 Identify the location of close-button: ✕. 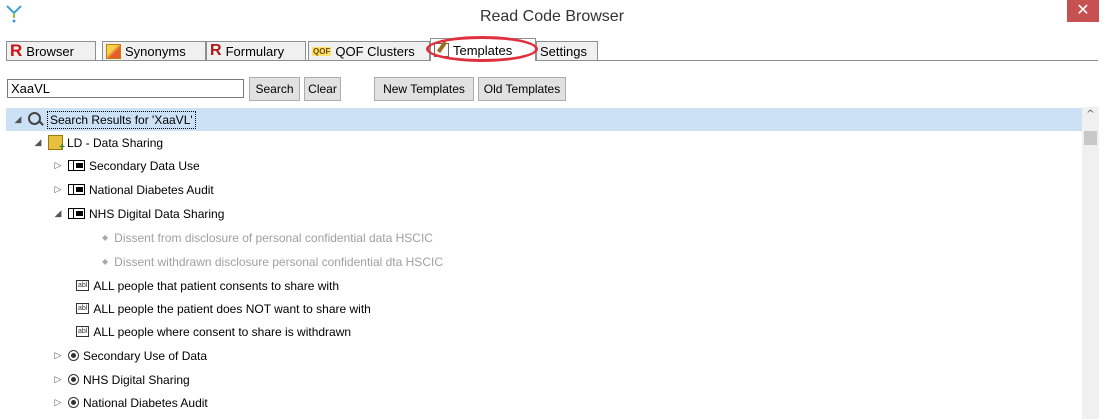
(1083, 11).